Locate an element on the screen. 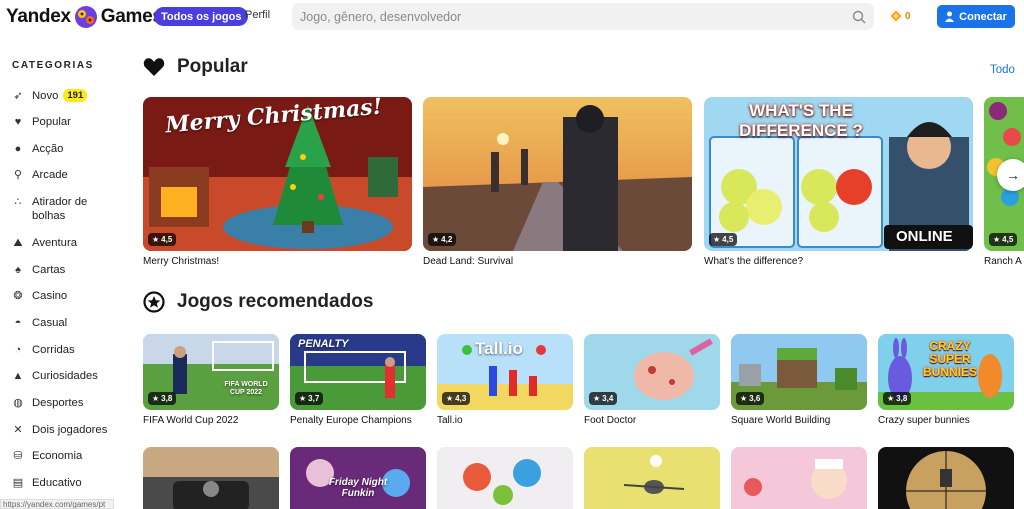 The height and width of the screenshot is (509, 1024). game-card-row2-nurse is located at coordinates (799, 478).